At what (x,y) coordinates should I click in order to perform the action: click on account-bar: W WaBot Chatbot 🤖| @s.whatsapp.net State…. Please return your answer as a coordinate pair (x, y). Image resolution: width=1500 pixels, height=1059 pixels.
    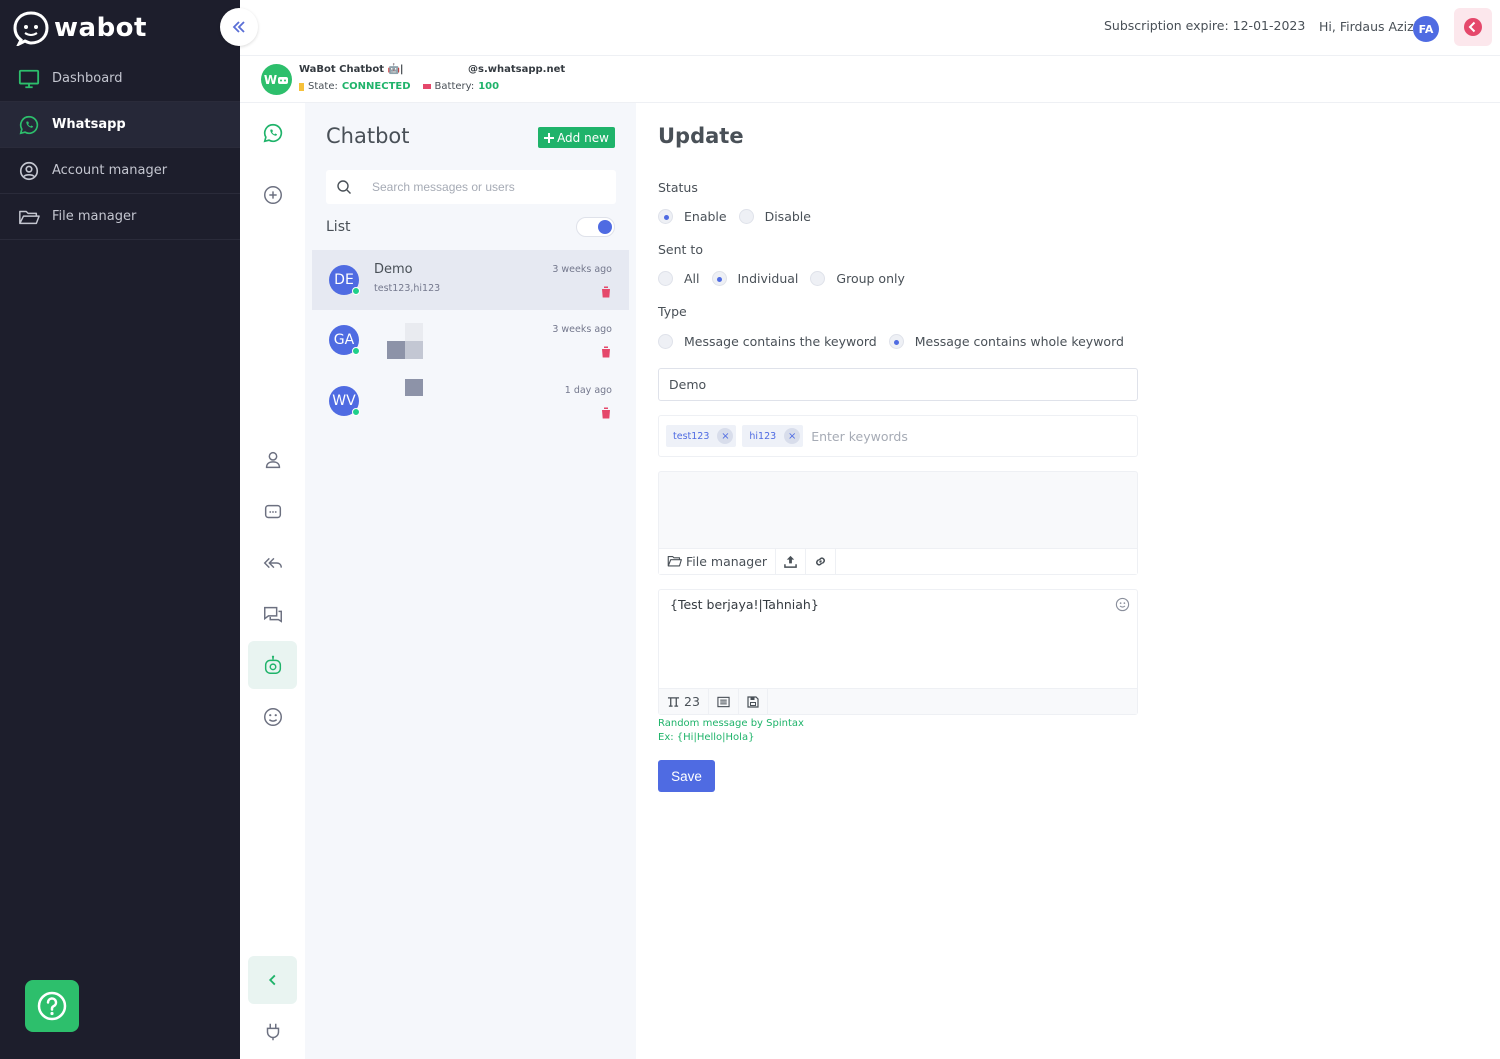
    Looking at the image, I should click on (870, 79).